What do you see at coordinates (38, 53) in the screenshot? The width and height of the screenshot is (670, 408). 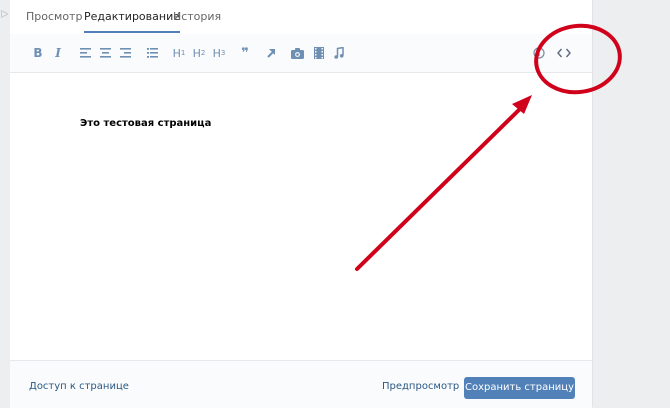 I see `bold-button: B` at bounding box center [38, 53].